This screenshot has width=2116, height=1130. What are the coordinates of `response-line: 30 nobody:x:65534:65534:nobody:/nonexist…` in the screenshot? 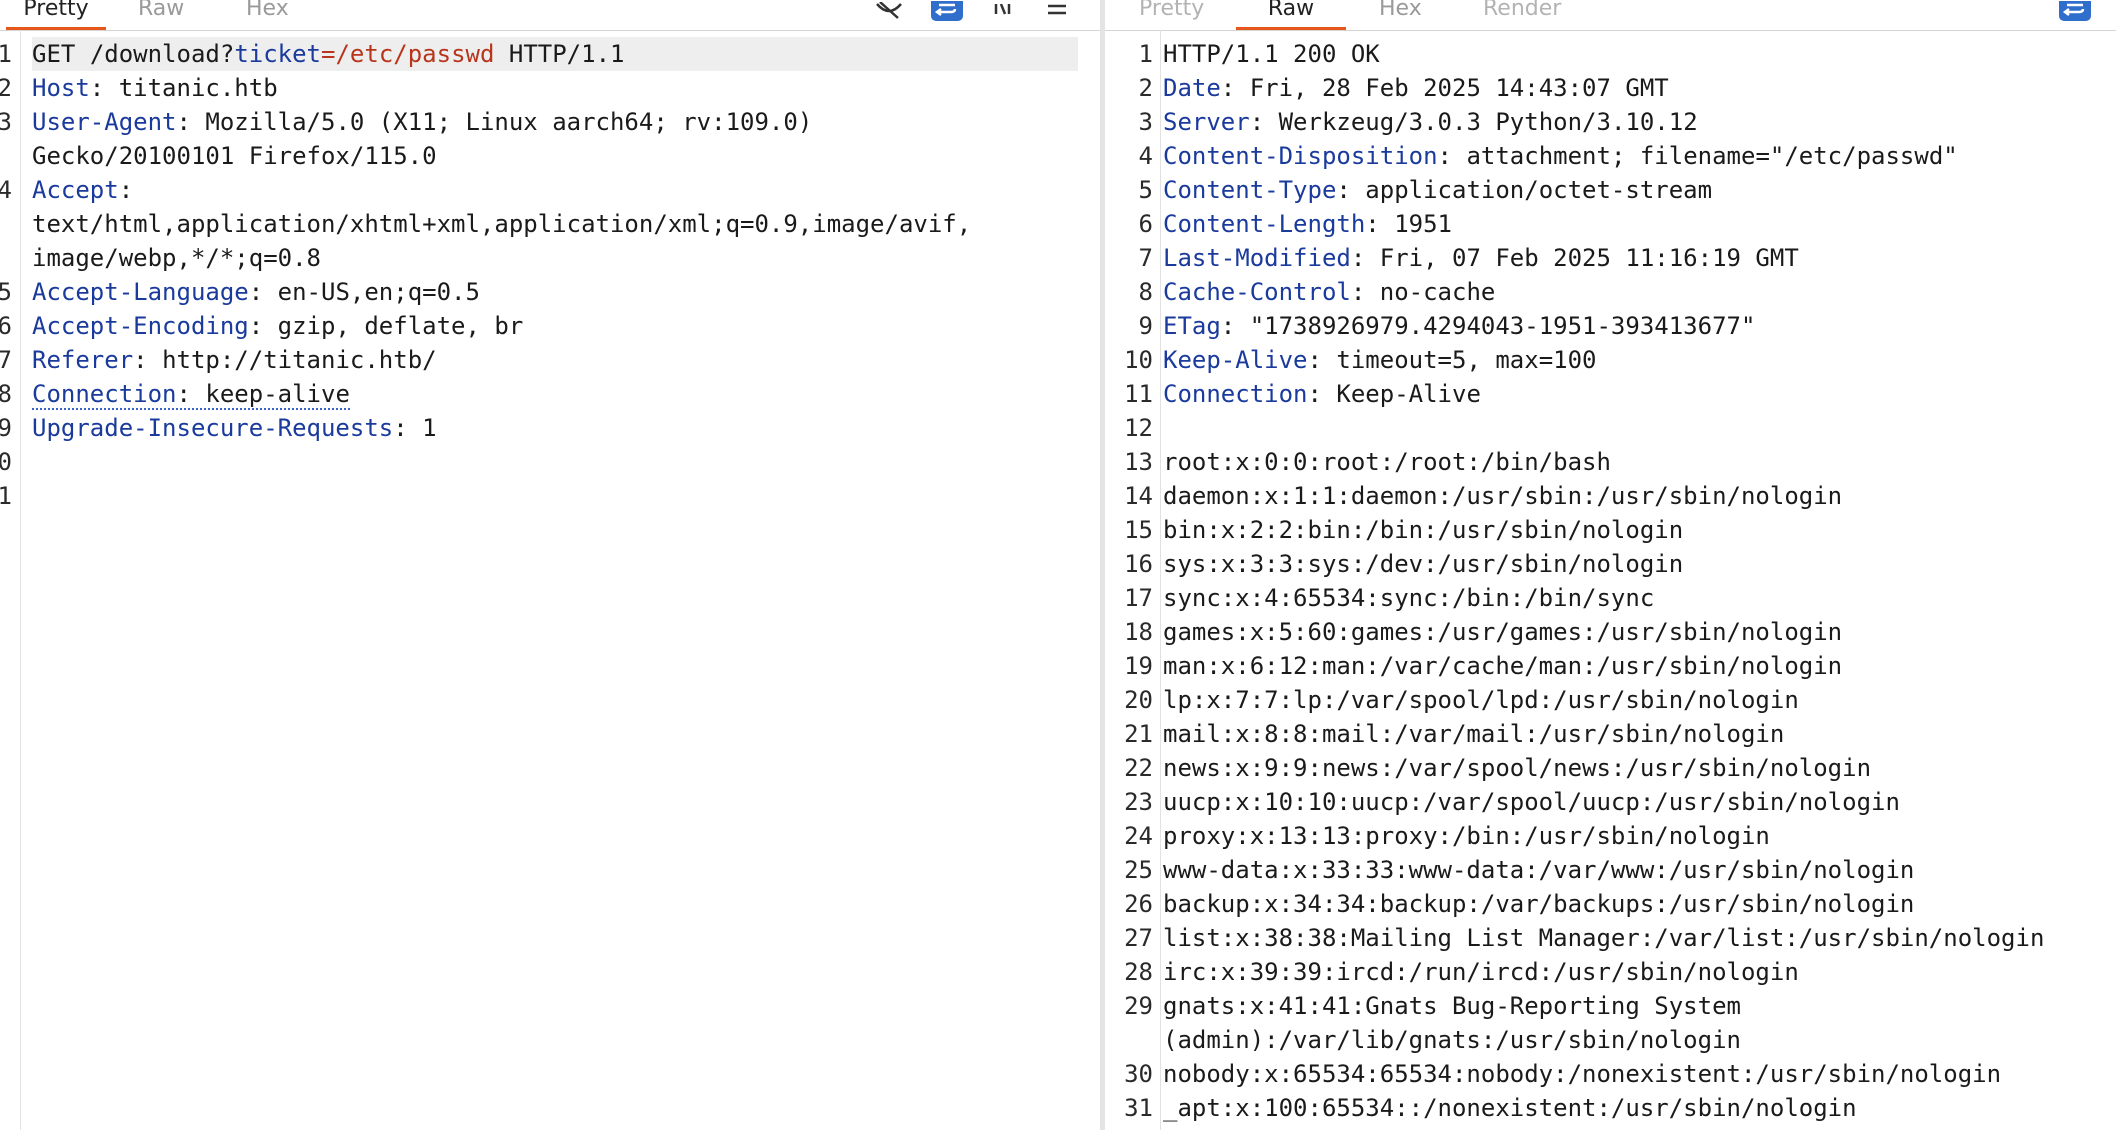 It's located at (1610, 1074).